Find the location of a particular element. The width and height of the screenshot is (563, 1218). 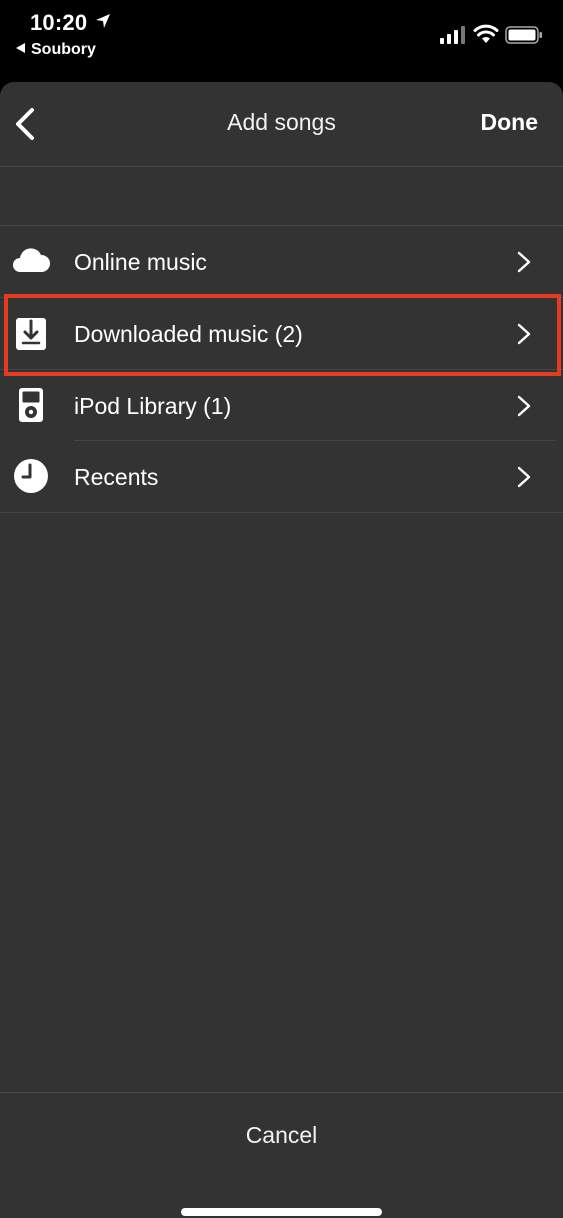

battery-icon is located at coordinates (523, 35).